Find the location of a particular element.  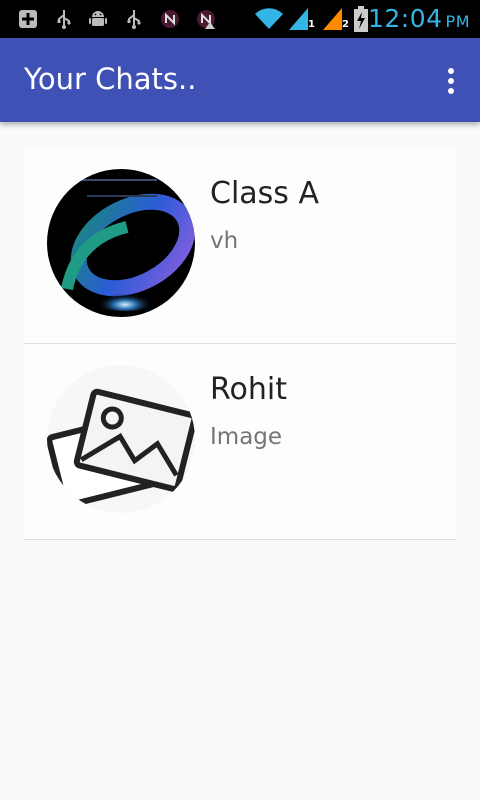

n-app-icon is located at coordinates (170, 19).